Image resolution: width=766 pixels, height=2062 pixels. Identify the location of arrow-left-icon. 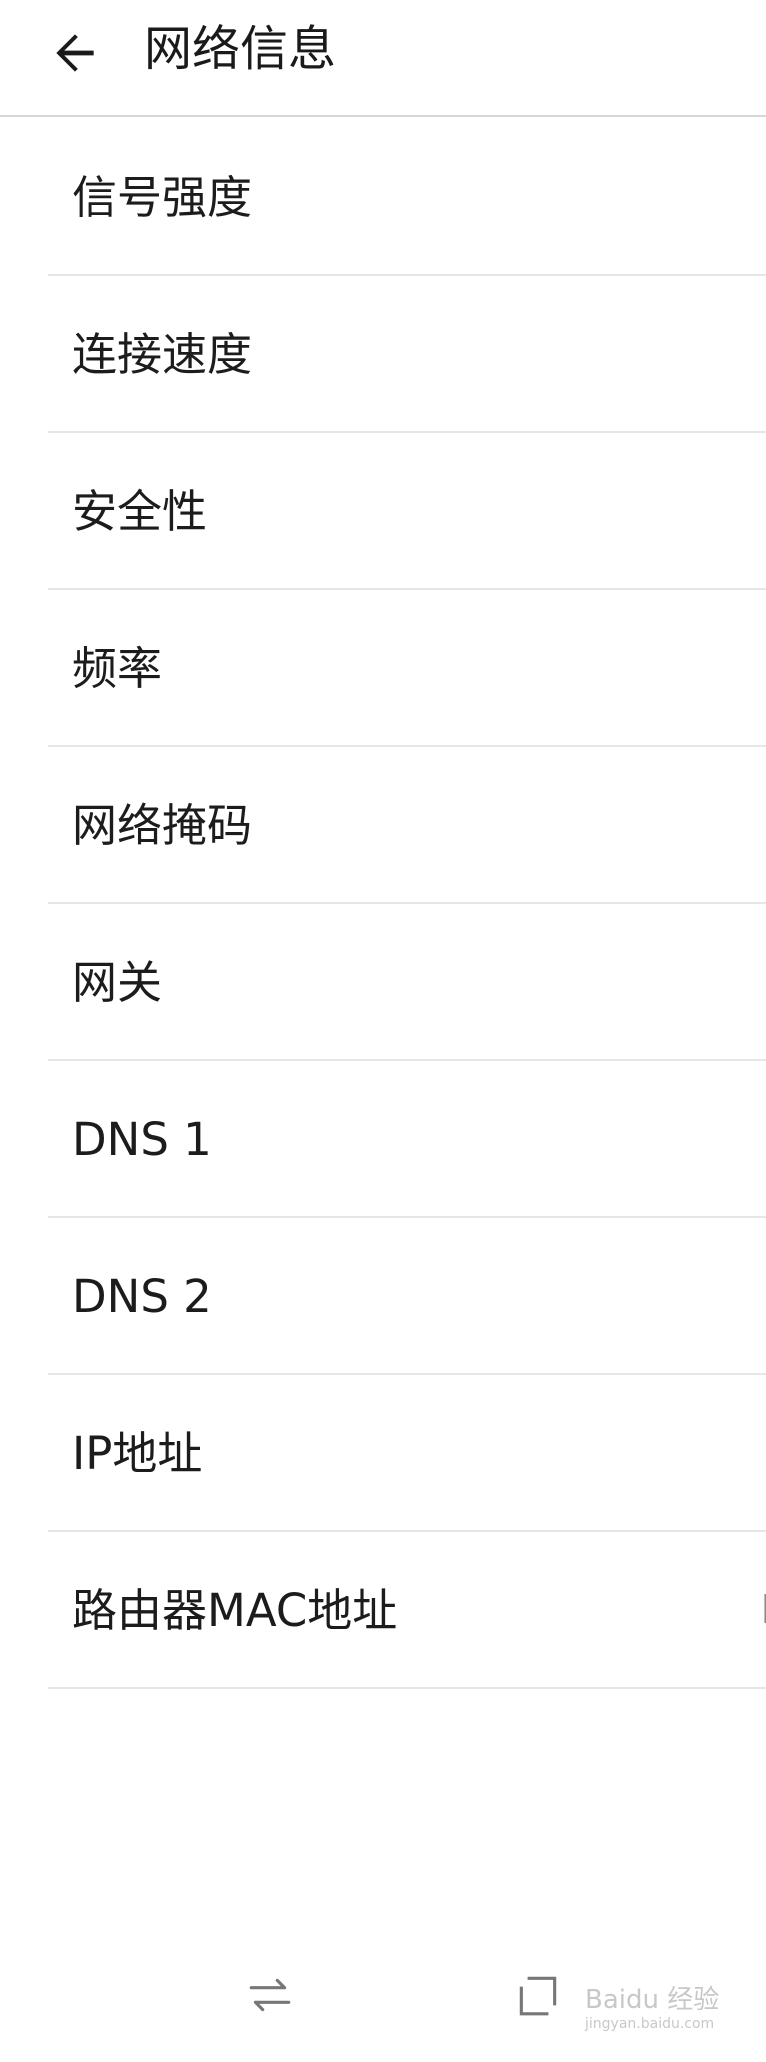
(75, 53).